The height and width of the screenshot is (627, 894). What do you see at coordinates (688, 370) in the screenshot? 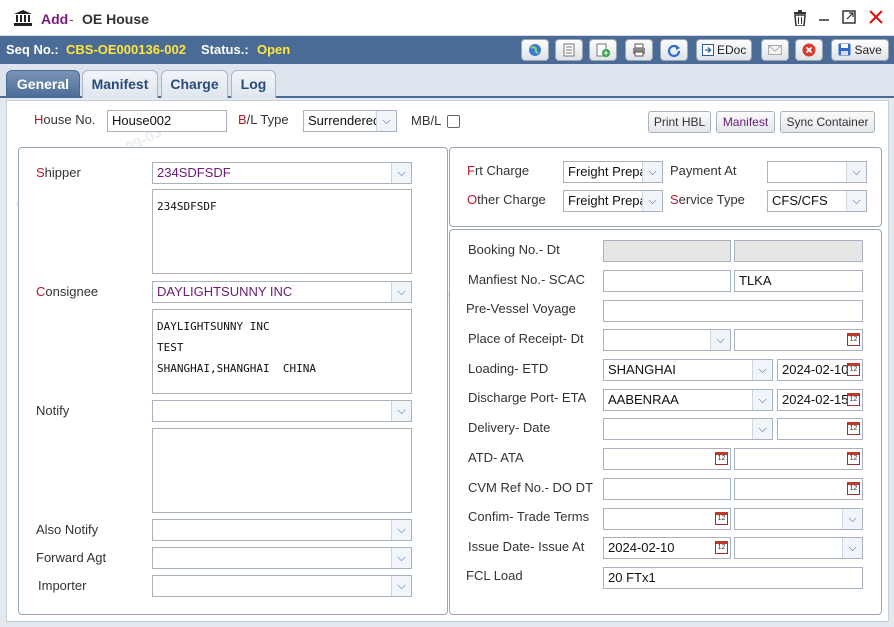
I see `loading-port-select: SHANGHAI ⌵` at bounding box center [688, 370].